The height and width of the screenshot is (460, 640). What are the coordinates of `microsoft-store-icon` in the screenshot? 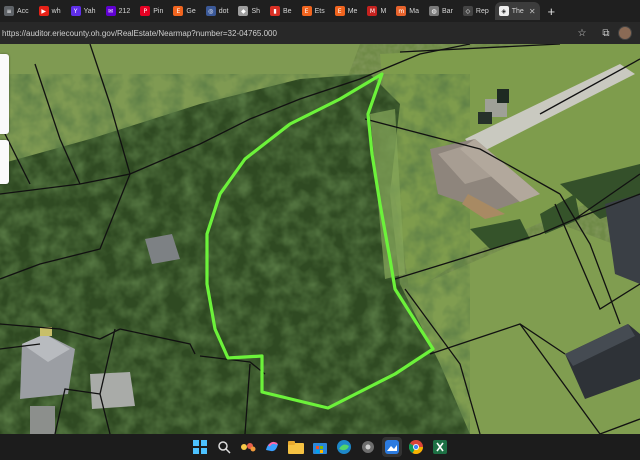 It's located at (320, 447).